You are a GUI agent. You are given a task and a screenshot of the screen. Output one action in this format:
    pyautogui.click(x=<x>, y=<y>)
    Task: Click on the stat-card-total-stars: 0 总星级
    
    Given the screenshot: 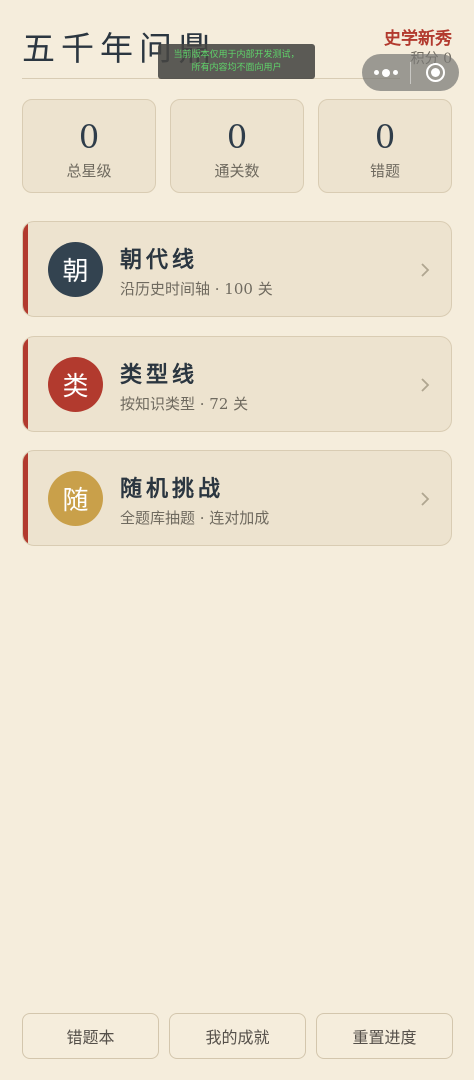 What is the action you would take?
    pyautogui.click(x=89, y=146)
    